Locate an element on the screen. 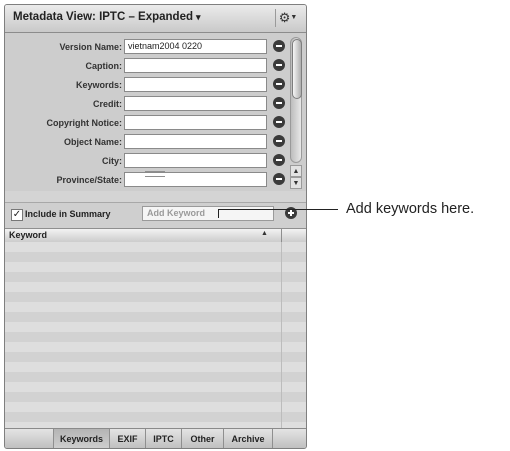 This screenshot has width=510, height=451. gear-icon: ⚙ is located at coordinates (284, 17).